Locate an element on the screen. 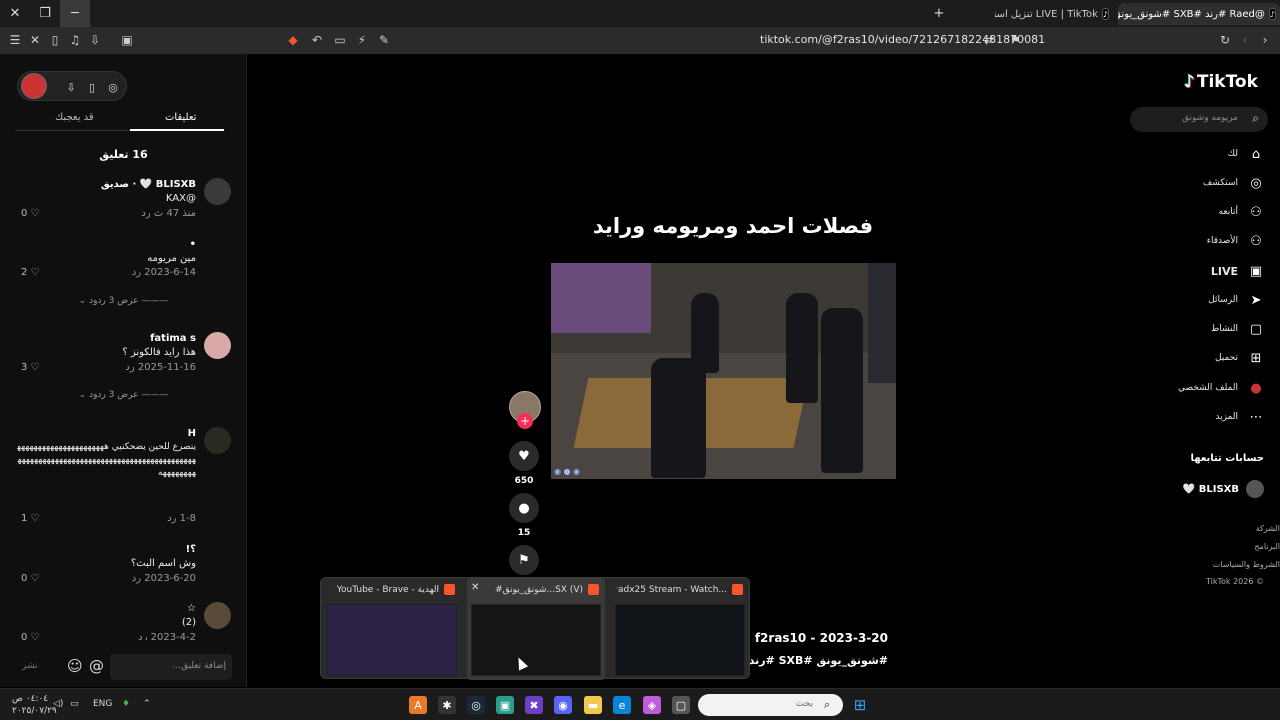 Image resolution: width=1280 pixels, height=720 pixels. reload-icon: ↻ is located at coordinates (1225, 40).